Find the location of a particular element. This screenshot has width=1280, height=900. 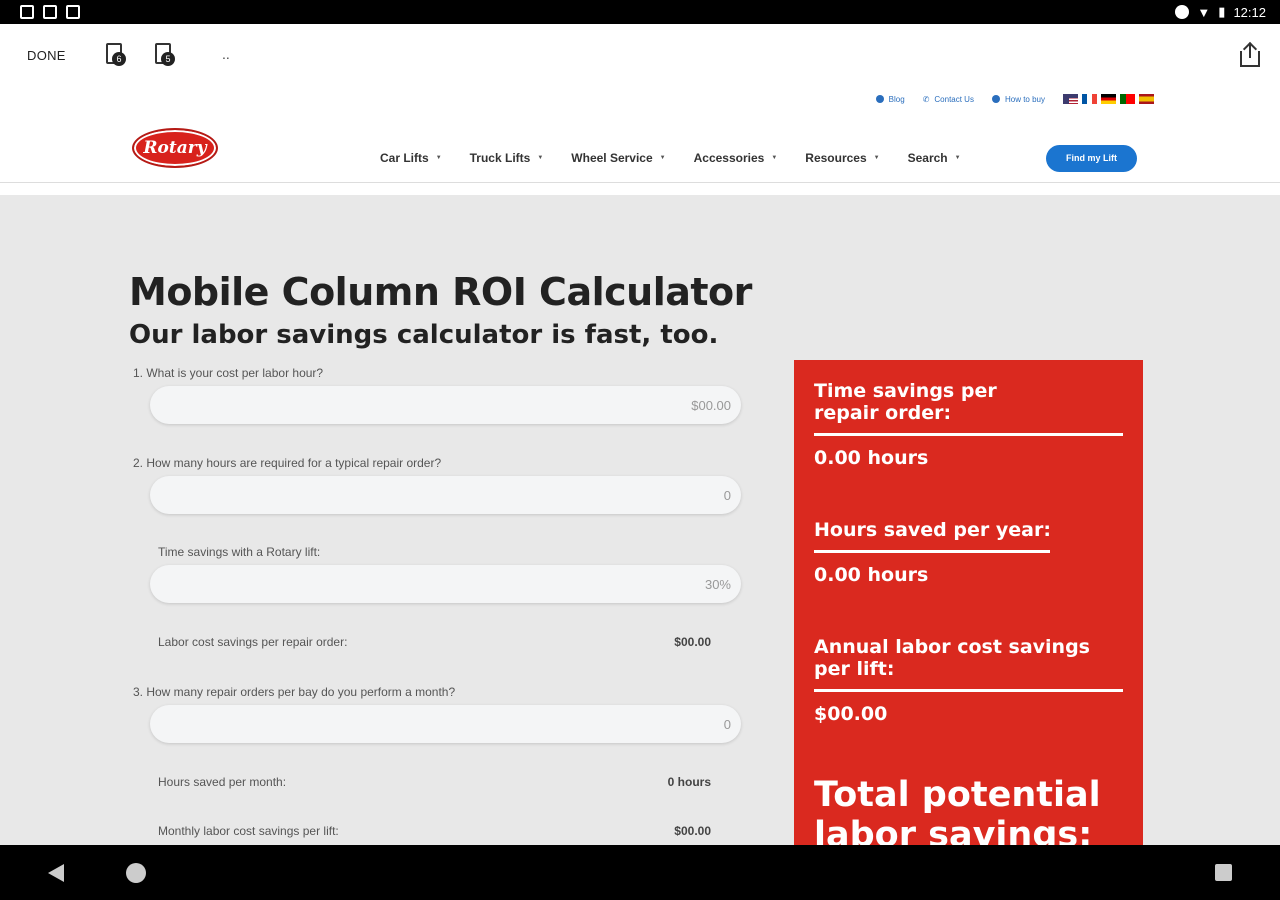

page-title: Mobile Column ROI Calculator is located at coordinates (440, 292).